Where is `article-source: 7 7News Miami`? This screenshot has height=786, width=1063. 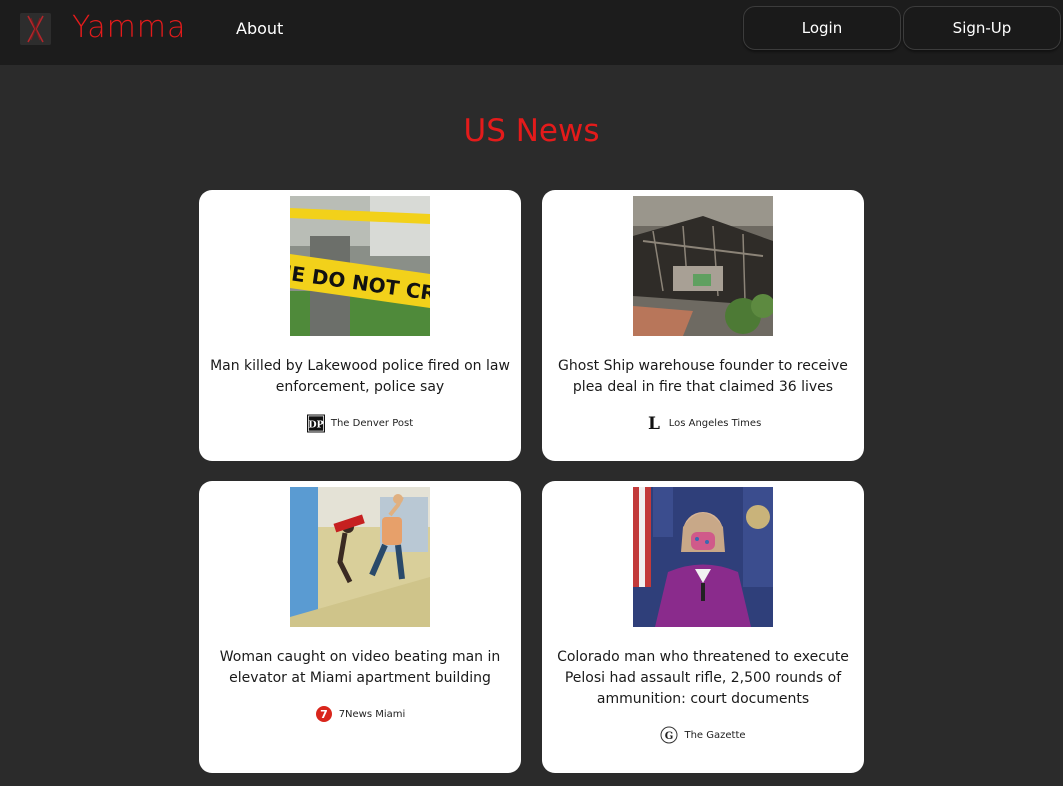 article-source: 7 7News Miami is located at coordinates (360, 714).